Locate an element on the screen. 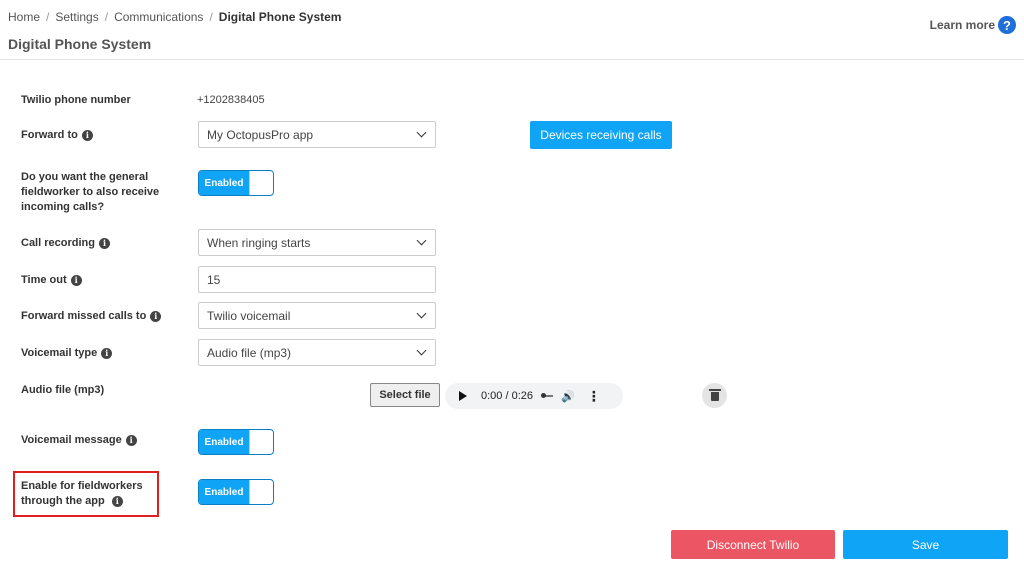  twilio-number-label-text: Twilio phone number is located at coordinates (76, 100).